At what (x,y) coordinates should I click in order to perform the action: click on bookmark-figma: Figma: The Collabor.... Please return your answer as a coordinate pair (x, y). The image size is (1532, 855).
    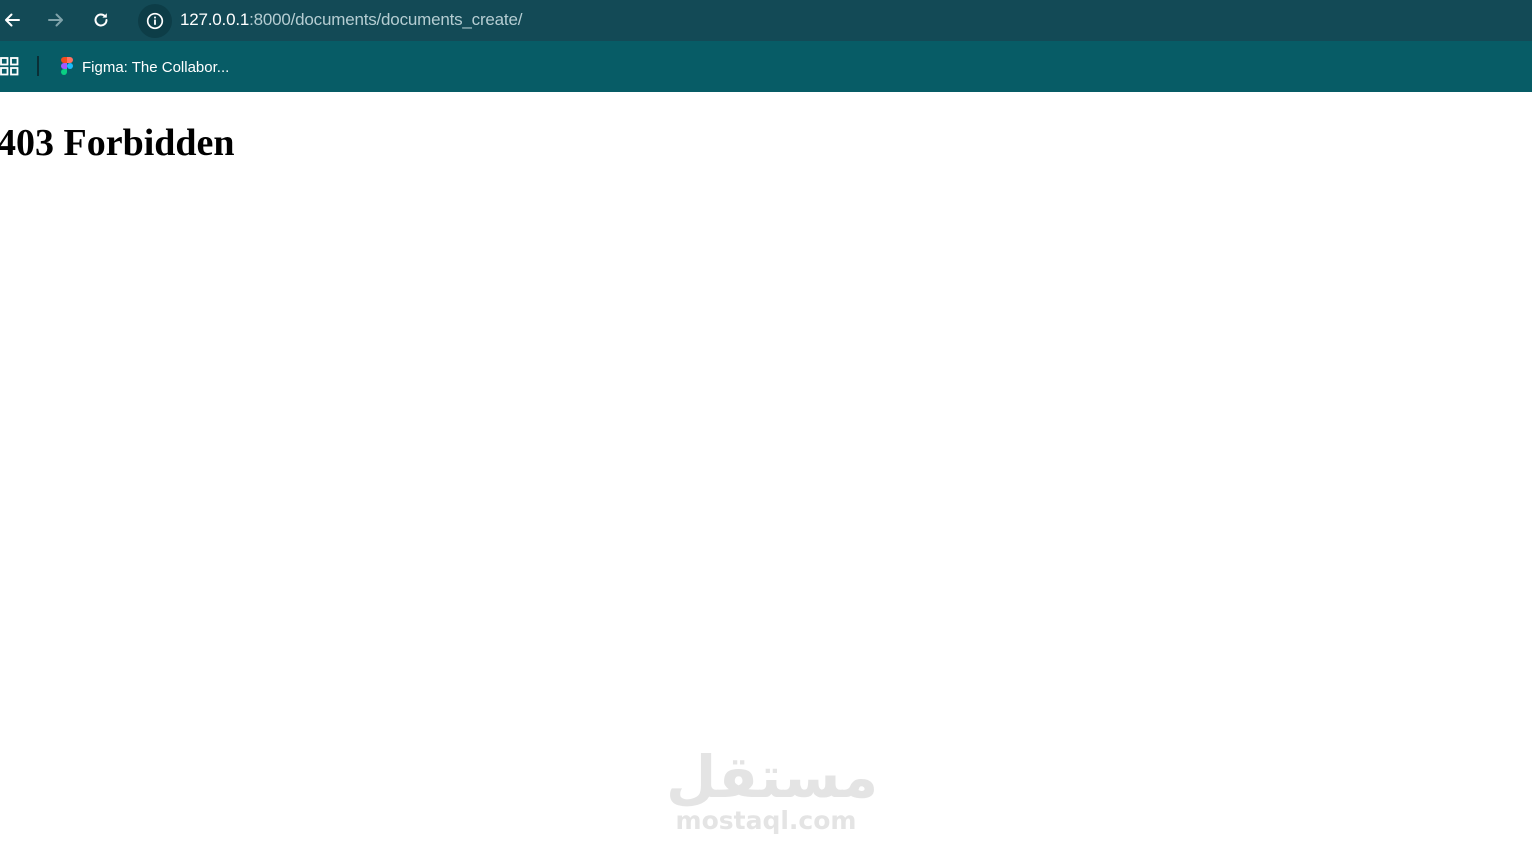
    Looking at the image, I should click on (144, 67).